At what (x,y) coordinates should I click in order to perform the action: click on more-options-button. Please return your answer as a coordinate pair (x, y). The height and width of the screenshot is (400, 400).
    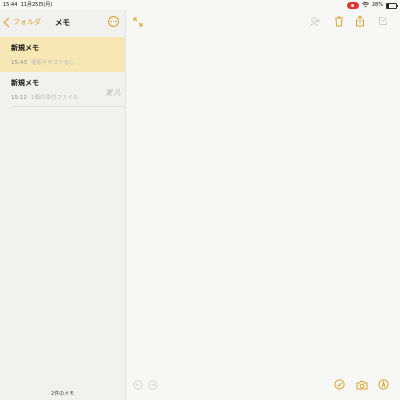
    Looking at the image, I should click on (113, 21).